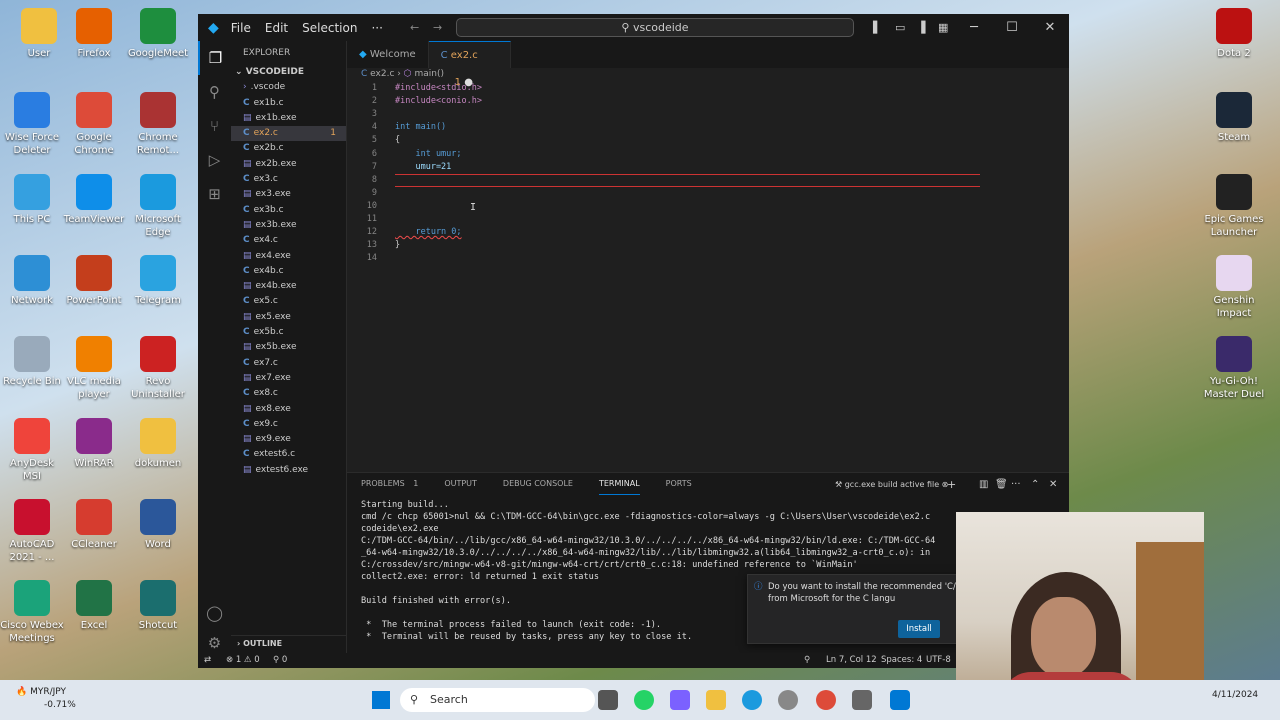 The height and width of the screenshot is (720, 1280). I want to click on breadcrumb-symbol: main(), so click(429, 74).